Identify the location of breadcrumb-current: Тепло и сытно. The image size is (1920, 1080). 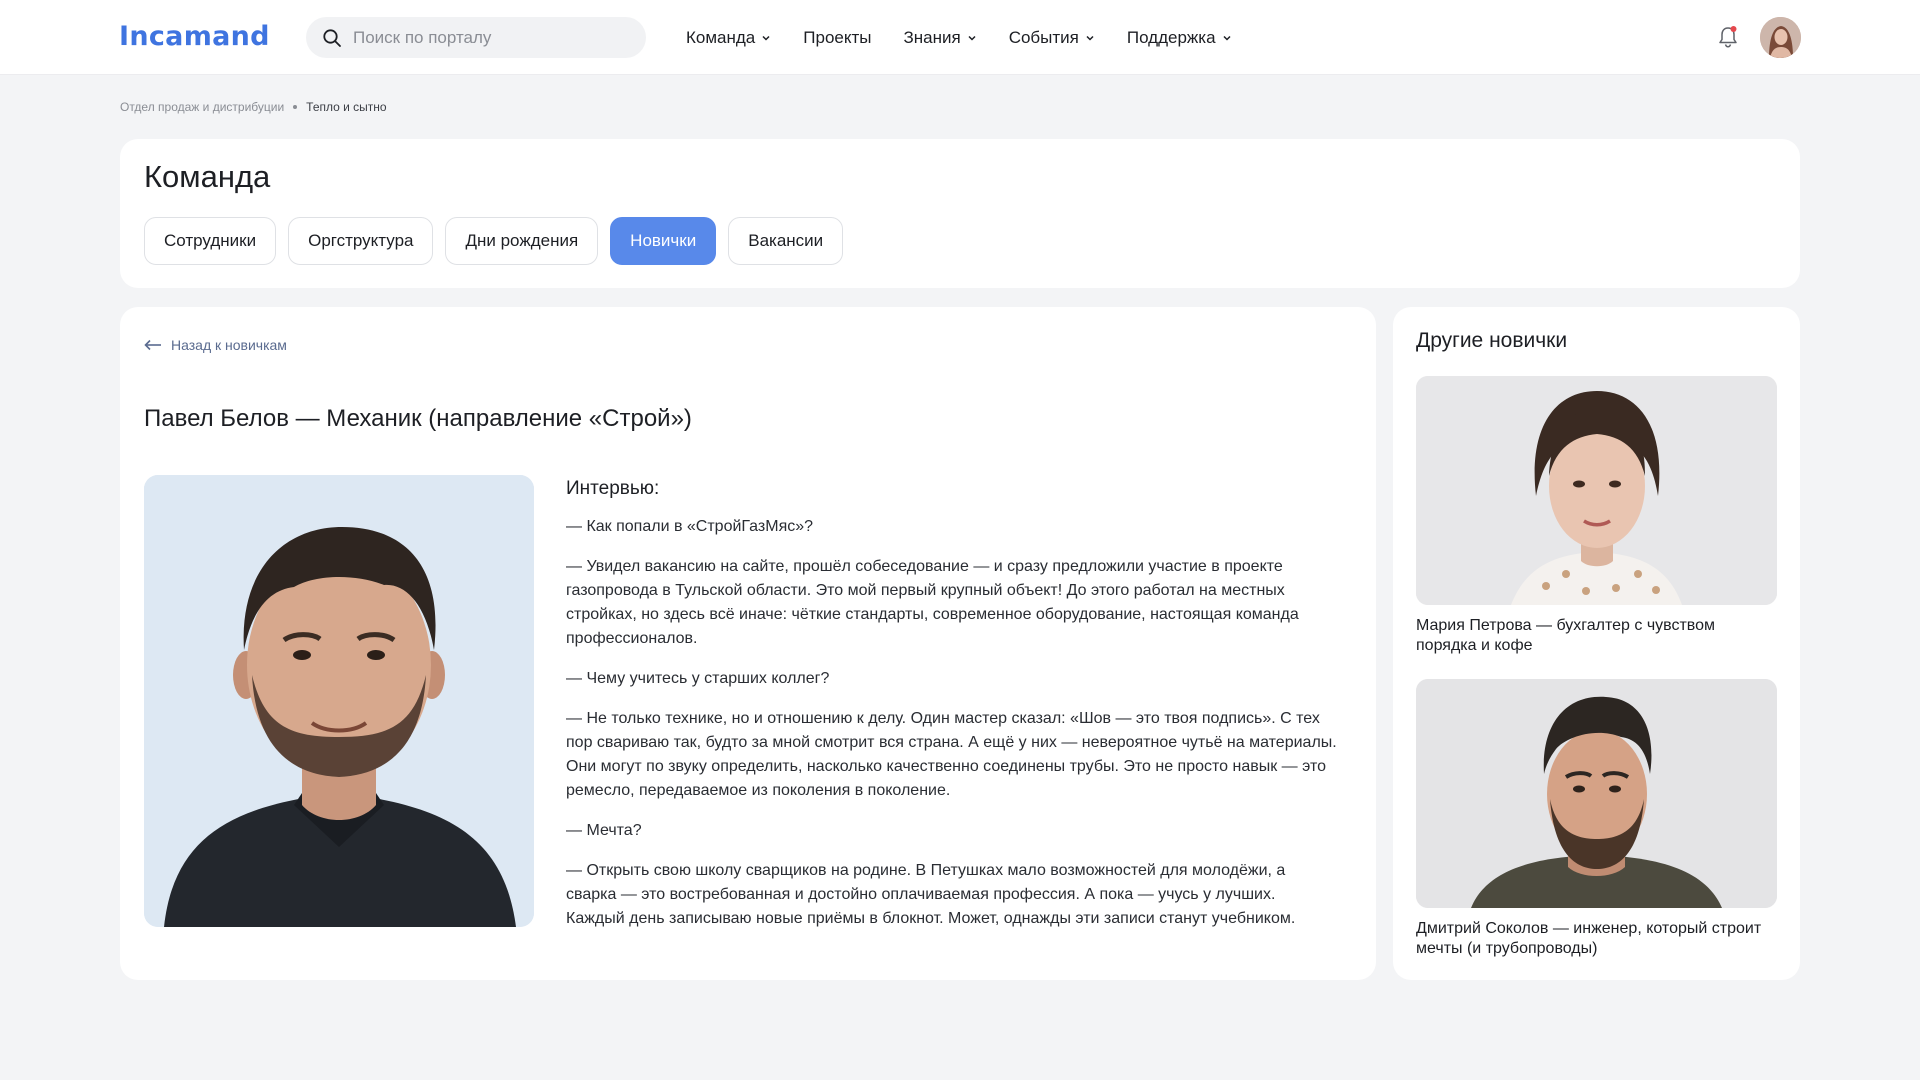
(346, 107).